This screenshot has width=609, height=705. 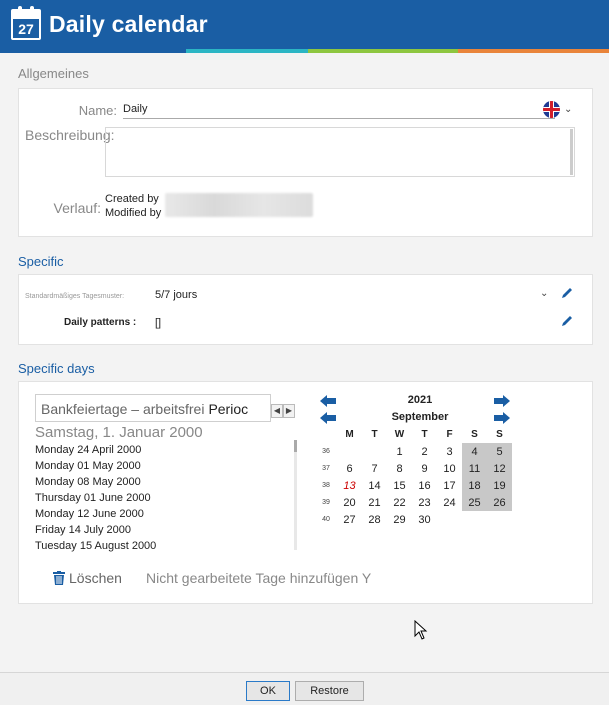 I want to click on week-number-header, so click(x=326, y=434).